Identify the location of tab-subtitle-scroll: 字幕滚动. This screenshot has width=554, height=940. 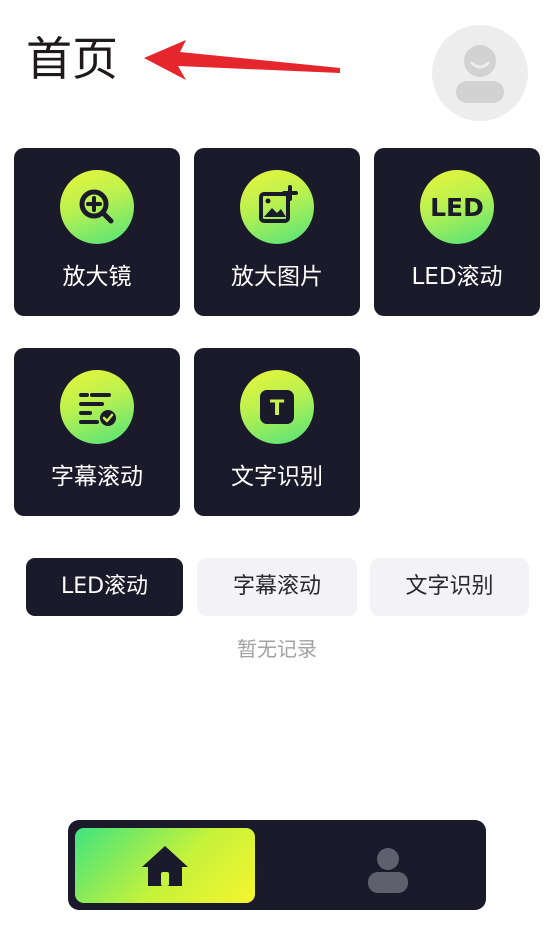
(277, 587).